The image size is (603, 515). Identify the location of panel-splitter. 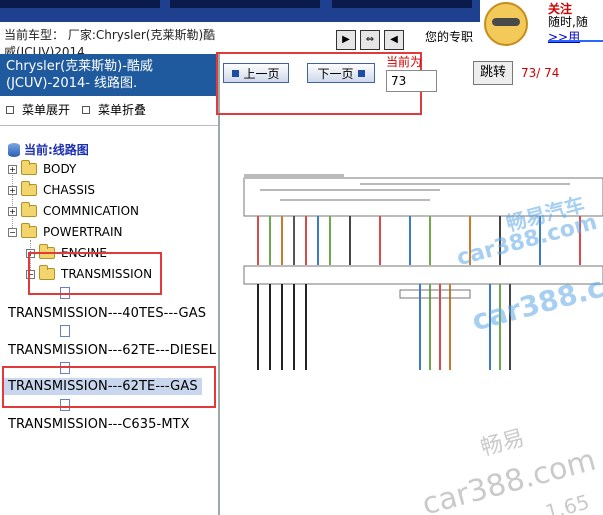
(219, 284).